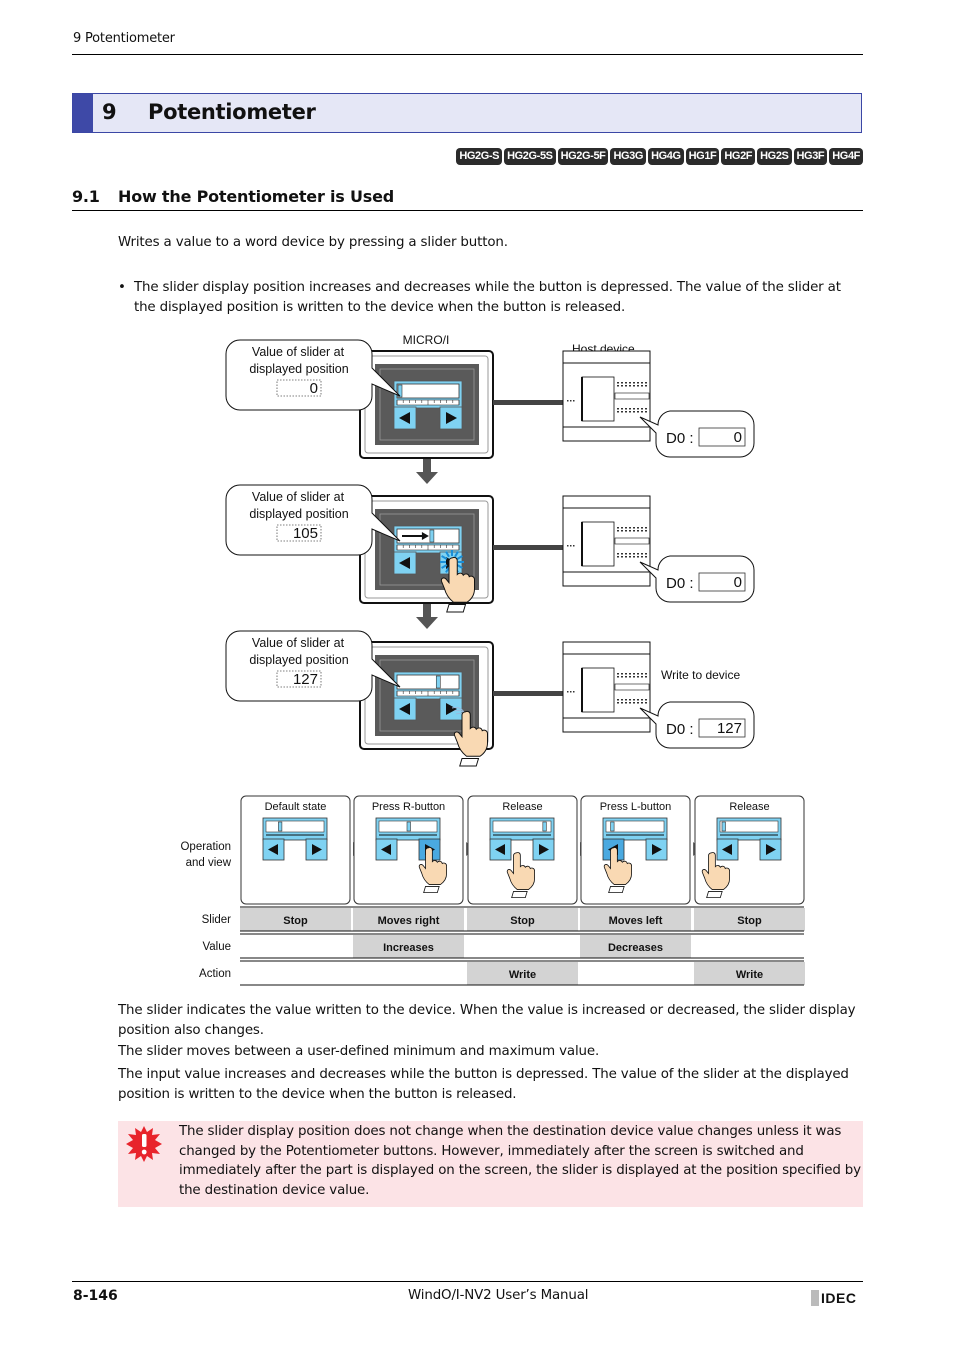  Describe the element at coordinates (296, 807) in the screenshot. I see `operation-title: Default state` at that location.